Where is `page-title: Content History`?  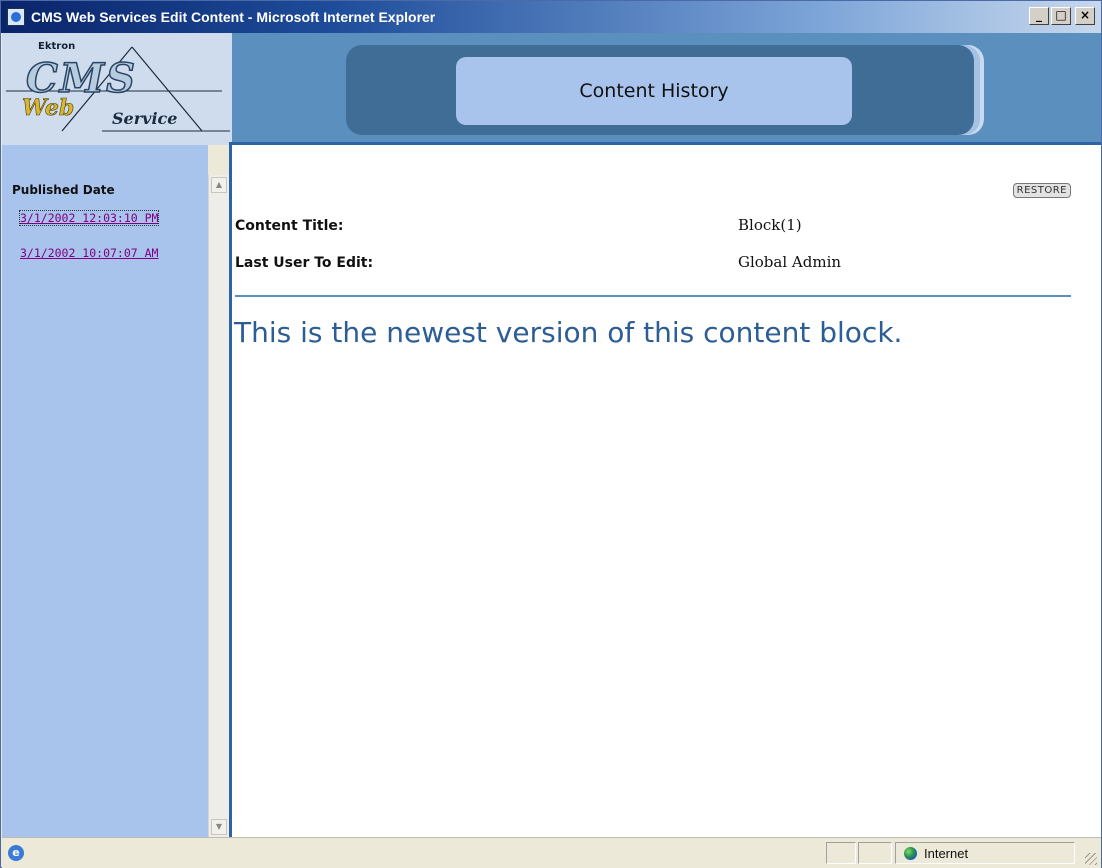 page-title: Content History is located at coordinates (654, 91).